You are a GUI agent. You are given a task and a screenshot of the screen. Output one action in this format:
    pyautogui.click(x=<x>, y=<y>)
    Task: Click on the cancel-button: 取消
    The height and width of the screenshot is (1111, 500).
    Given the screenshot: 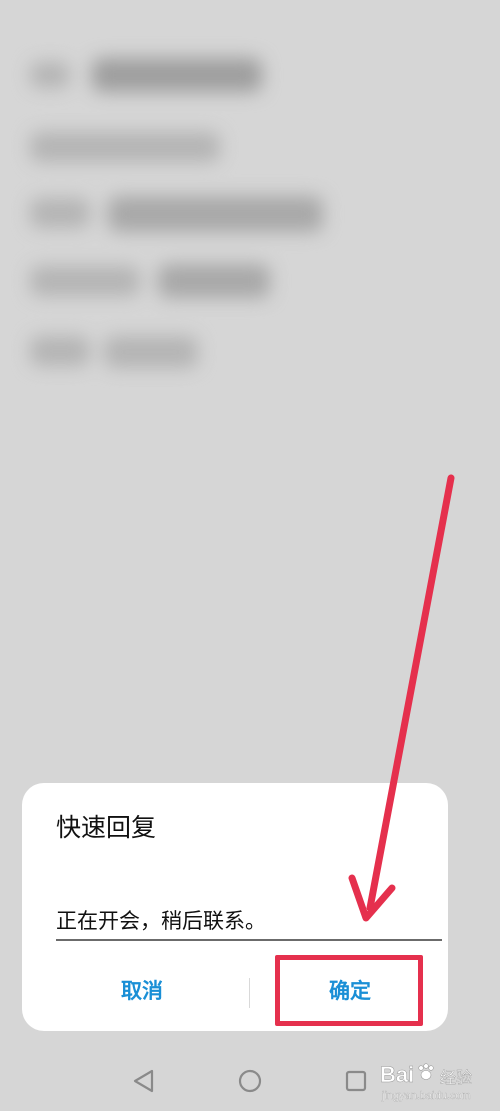 What is the action you would take?
    pyautogui.click(x=142, y=991)
    